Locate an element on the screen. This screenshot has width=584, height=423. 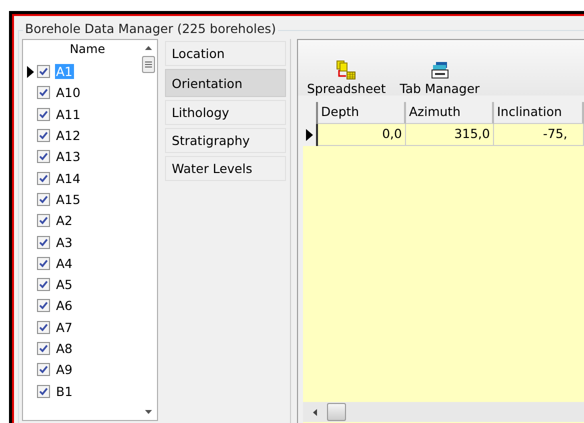
tab: Water Levels is located at coordinates (225, 168).